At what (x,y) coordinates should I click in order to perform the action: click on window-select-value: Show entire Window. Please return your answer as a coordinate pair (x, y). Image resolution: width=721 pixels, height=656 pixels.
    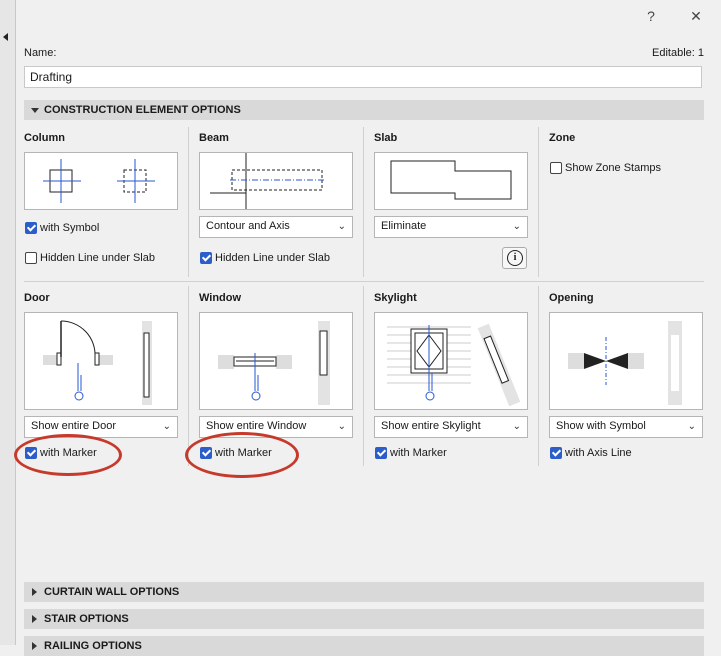
    Looking at the image, I should click on (256, 426).